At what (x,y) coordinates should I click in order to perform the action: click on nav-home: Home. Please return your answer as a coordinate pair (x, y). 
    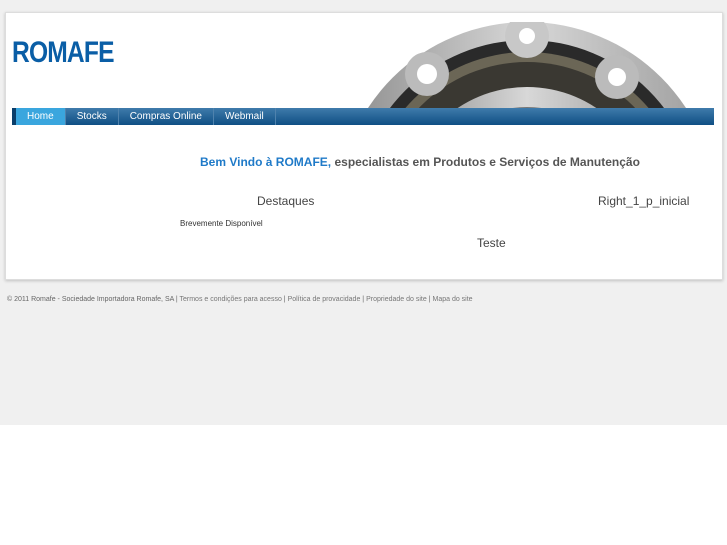
    Looking at the image, I should click on (41, 116).